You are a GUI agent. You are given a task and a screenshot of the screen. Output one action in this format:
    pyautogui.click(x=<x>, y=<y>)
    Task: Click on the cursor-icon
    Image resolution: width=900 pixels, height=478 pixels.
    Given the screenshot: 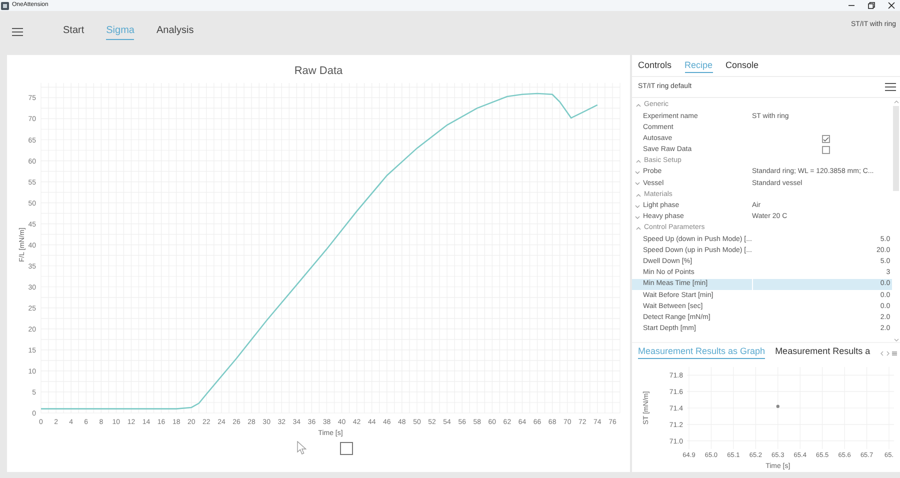 What is the action you would take?
    pyautogui.click(x=301, y=448)
    